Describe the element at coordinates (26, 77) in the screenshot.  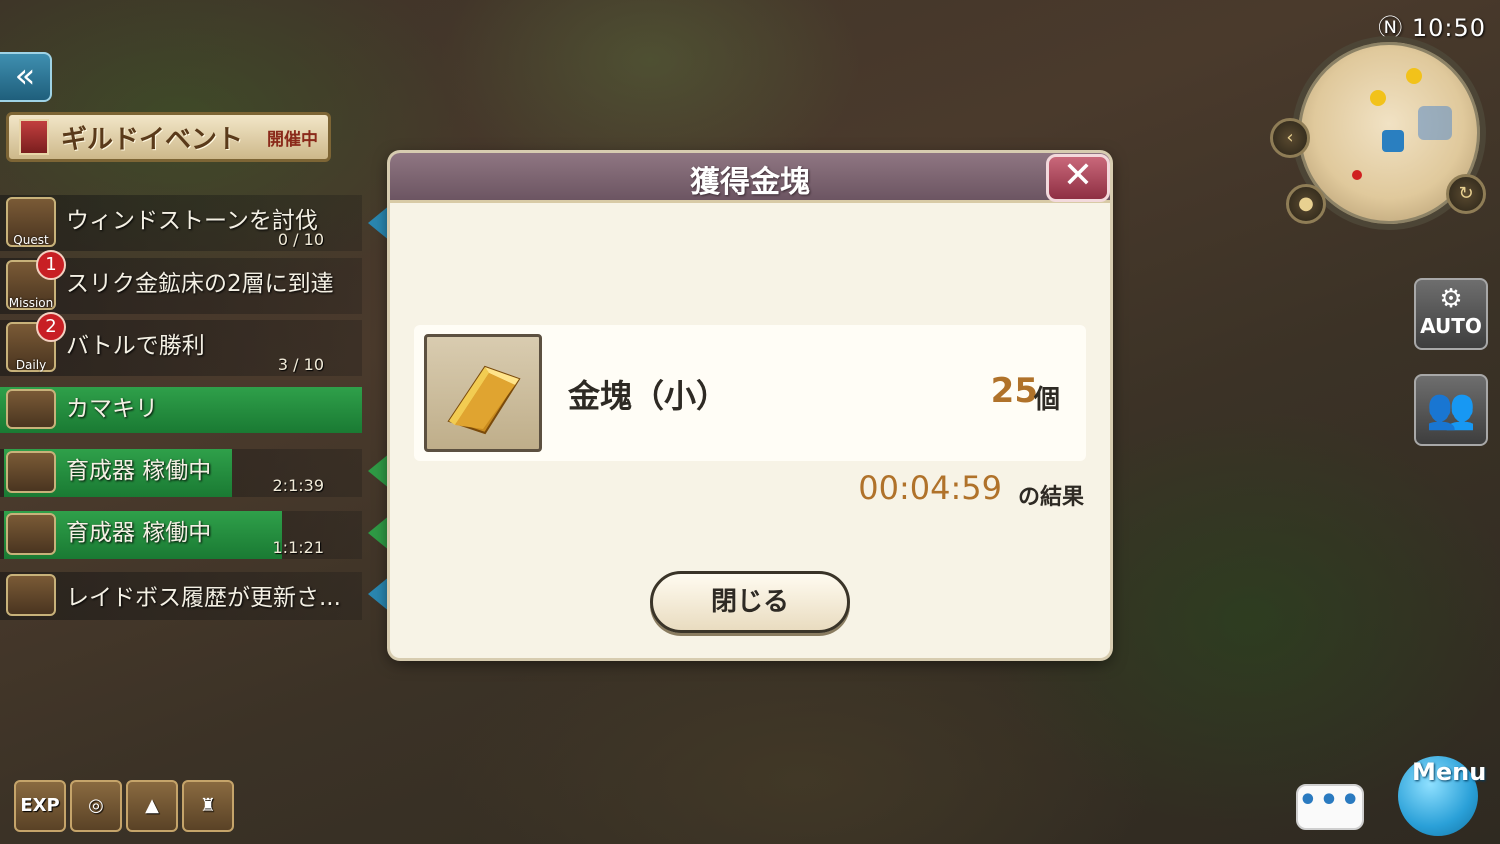
I see `back-button: «` at that location.